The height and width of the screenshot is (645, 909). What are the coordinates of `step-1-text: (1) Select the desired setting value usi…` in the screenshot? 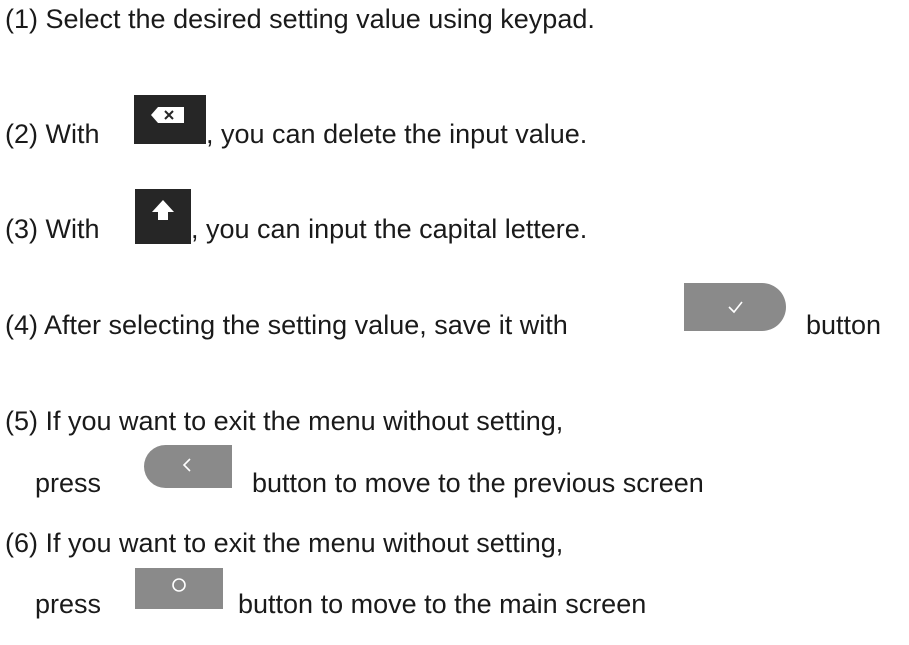 It's located at (300, 19).